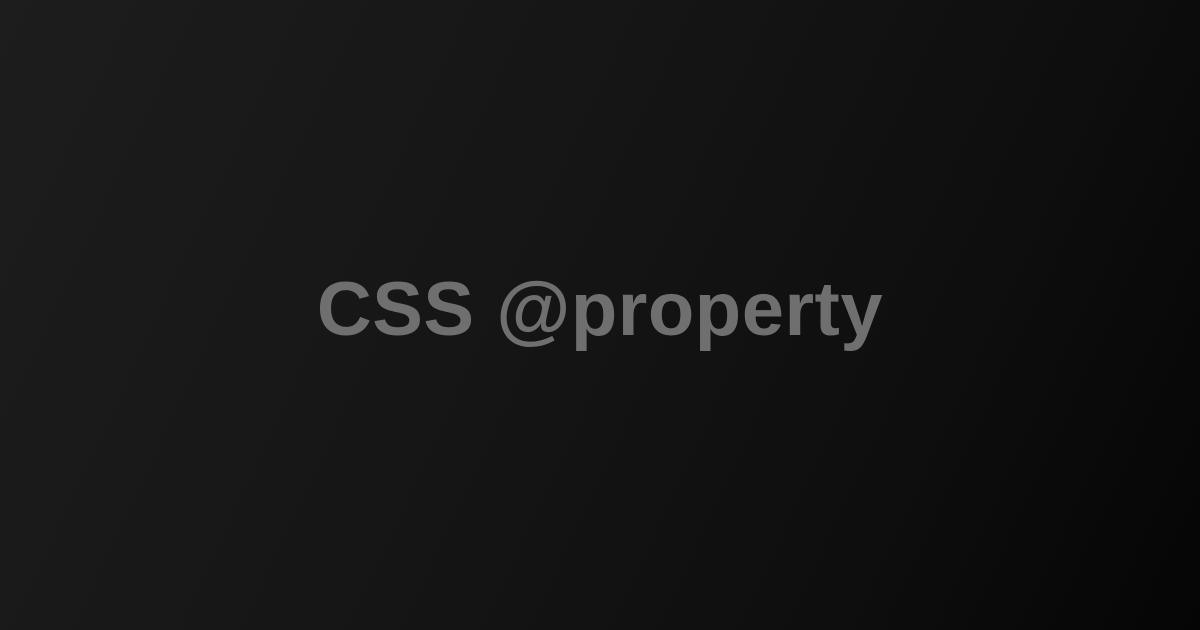 The height and width of the screenshot is (630, 1200). I want to click on page-title: CSS @property, so click(600, 309).